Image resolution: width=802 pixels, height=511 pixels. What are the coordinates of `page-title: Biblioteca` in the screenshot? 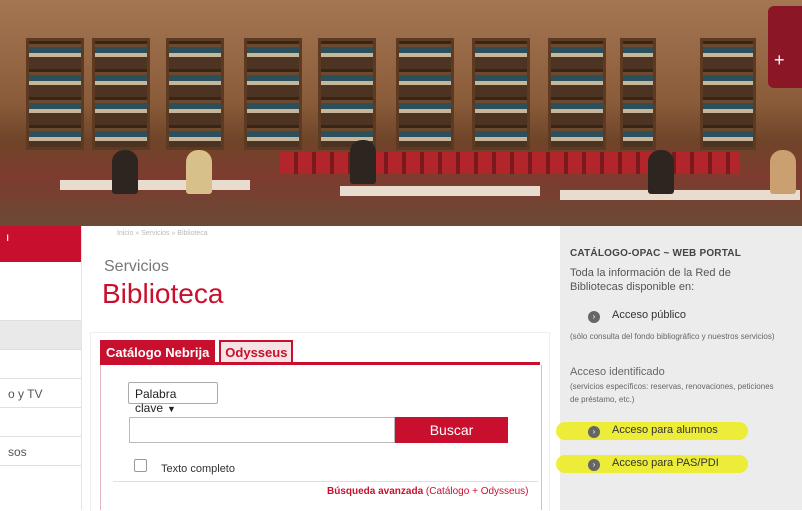 It's located at (163, 293).